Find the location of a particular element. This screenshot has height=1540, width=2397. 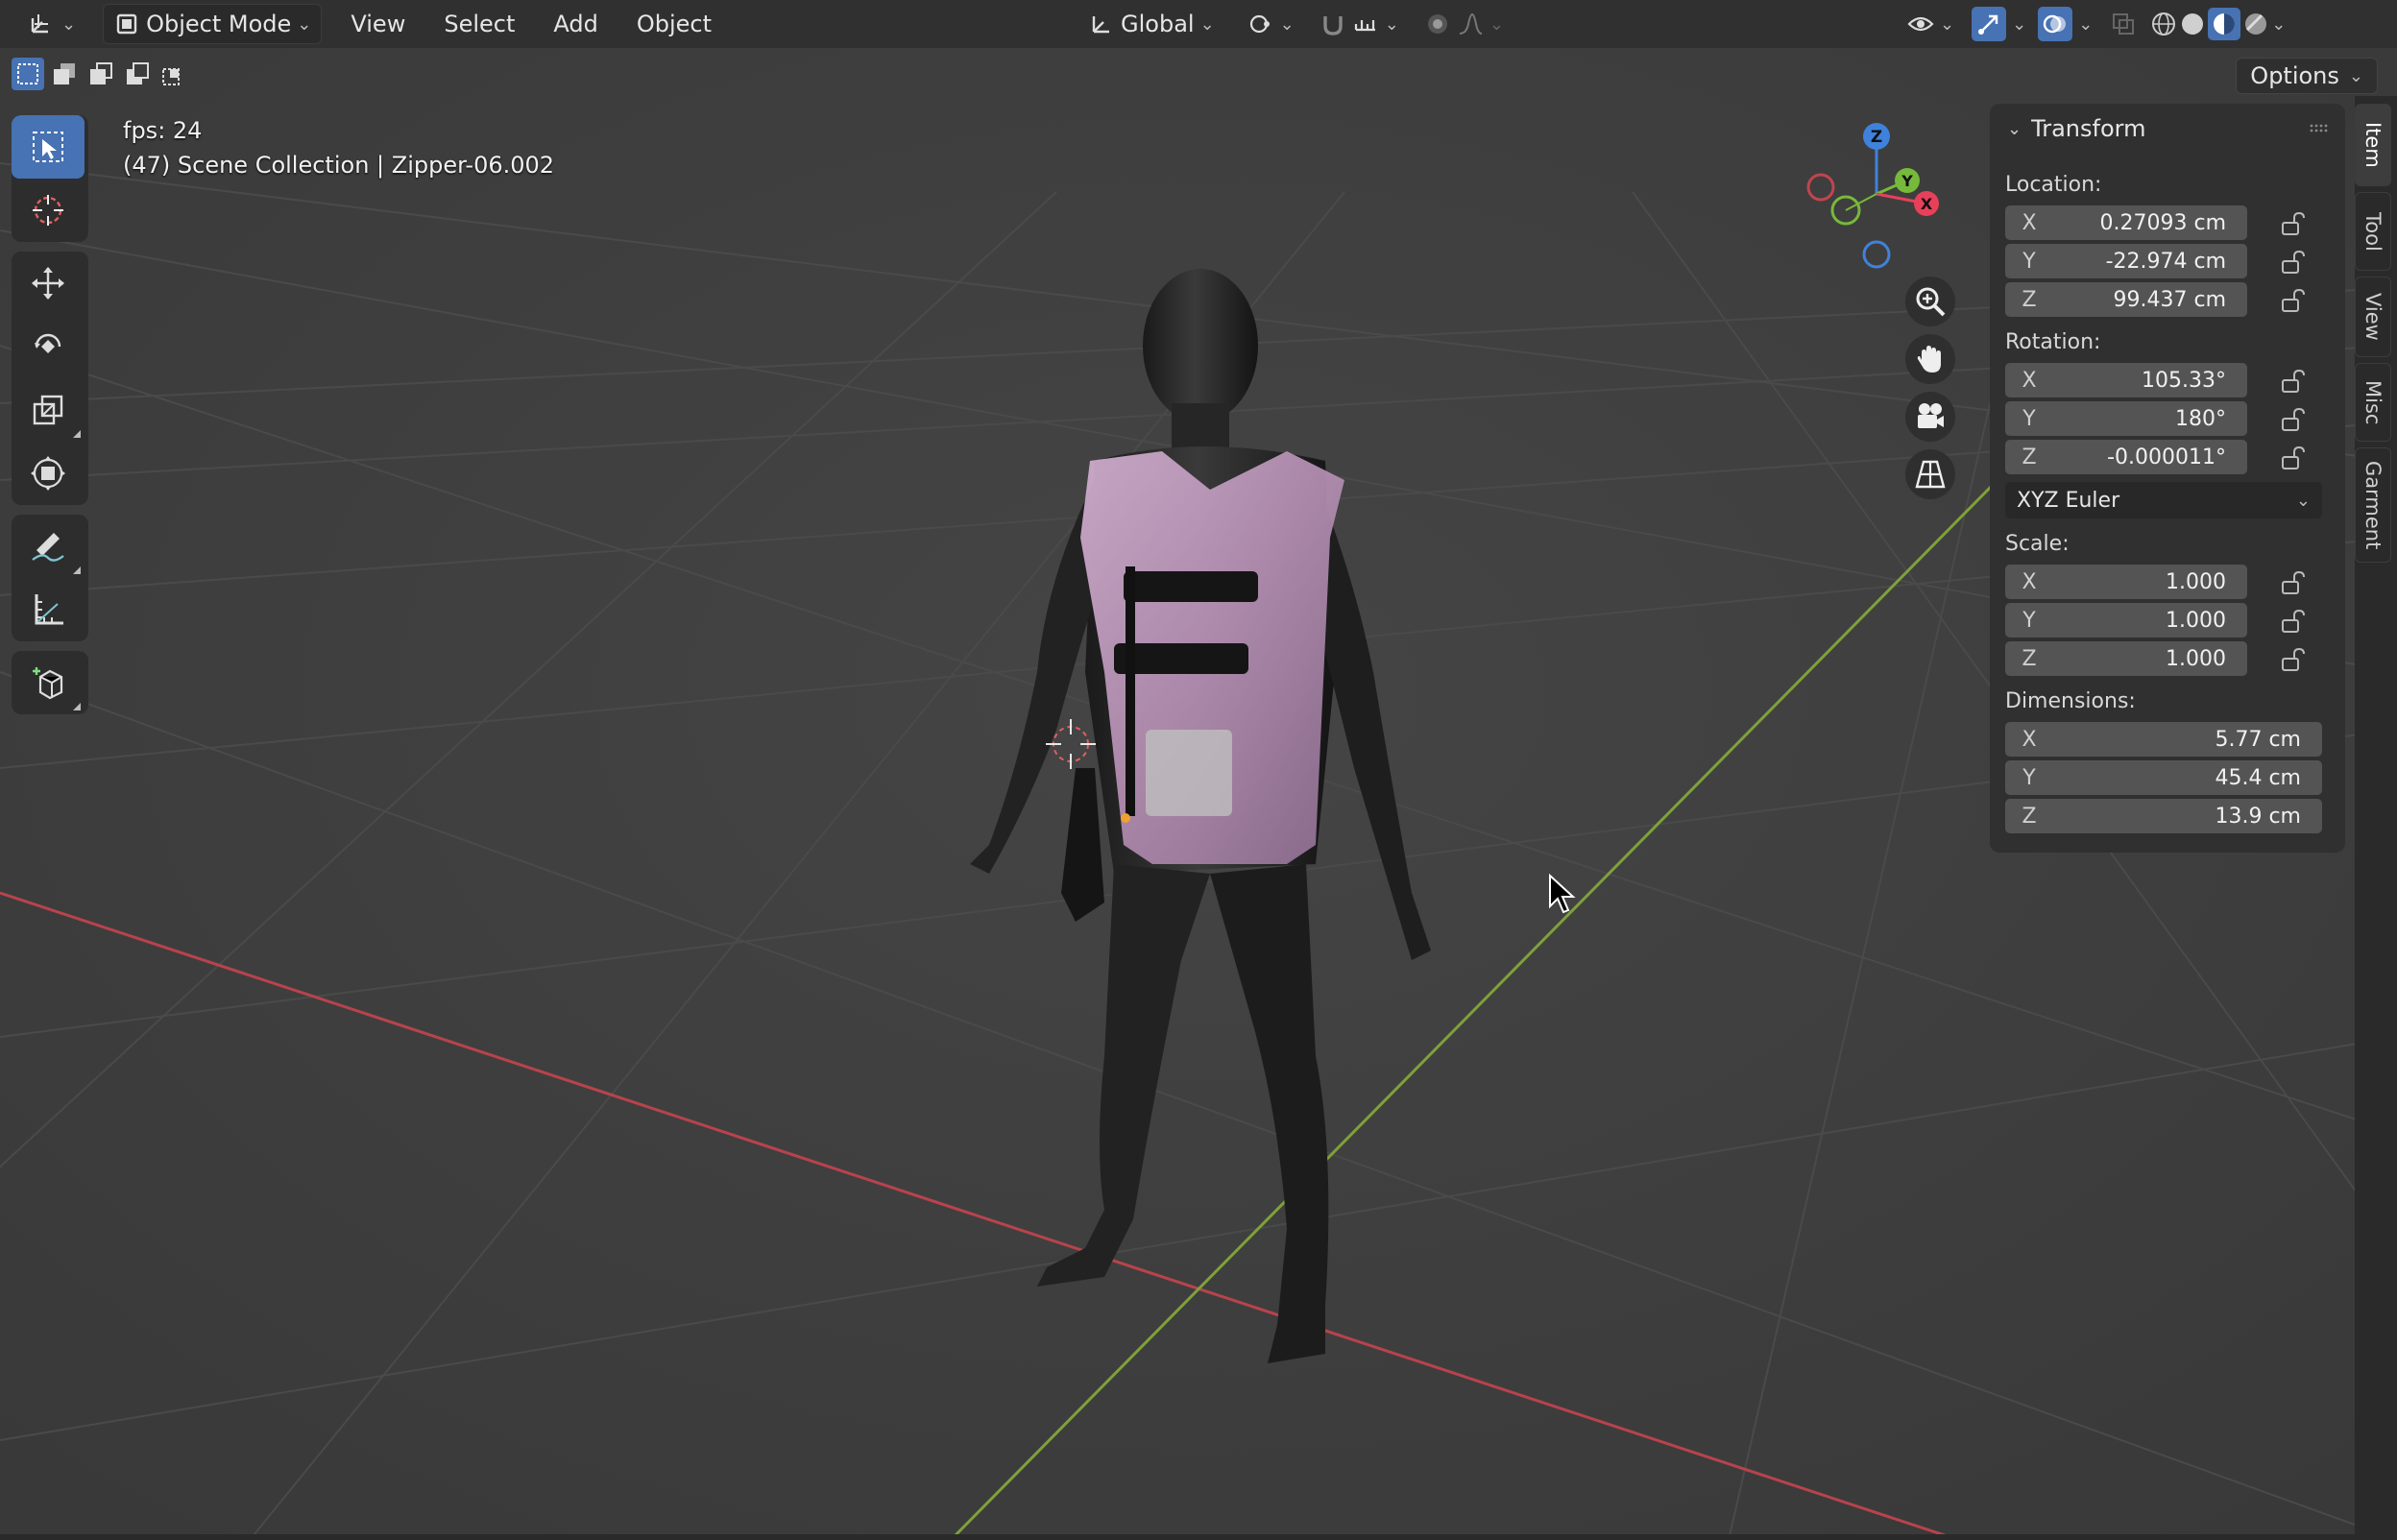

axis-label: X is located at coordinates (2029, 581).